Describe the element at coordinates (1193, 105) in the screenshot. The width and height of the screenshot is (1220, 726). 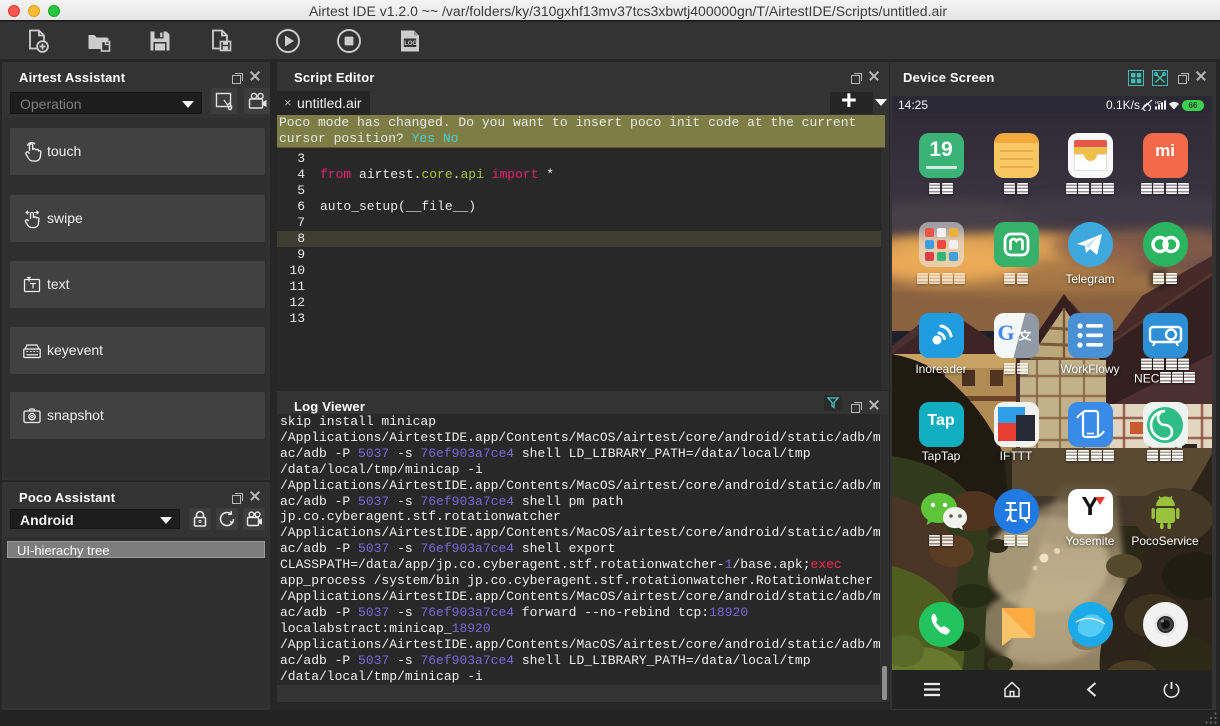
I see `svg-text: 66` at that location.